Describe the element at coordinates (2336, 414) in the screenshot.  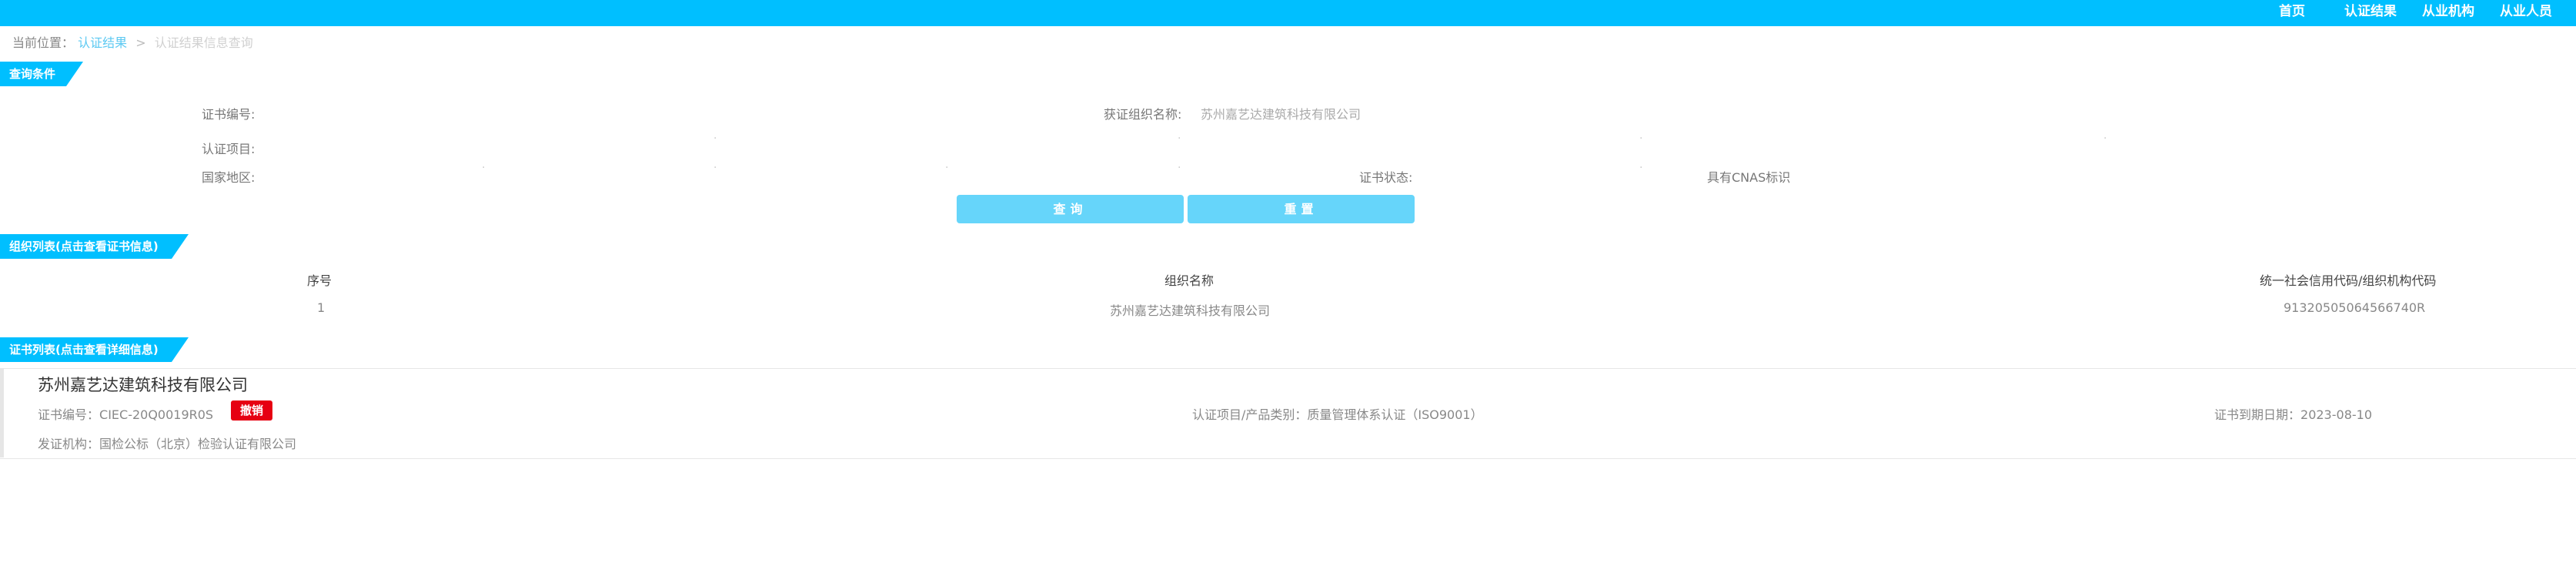
I see `cert-expiry-value: 2023-08-10` at that location.